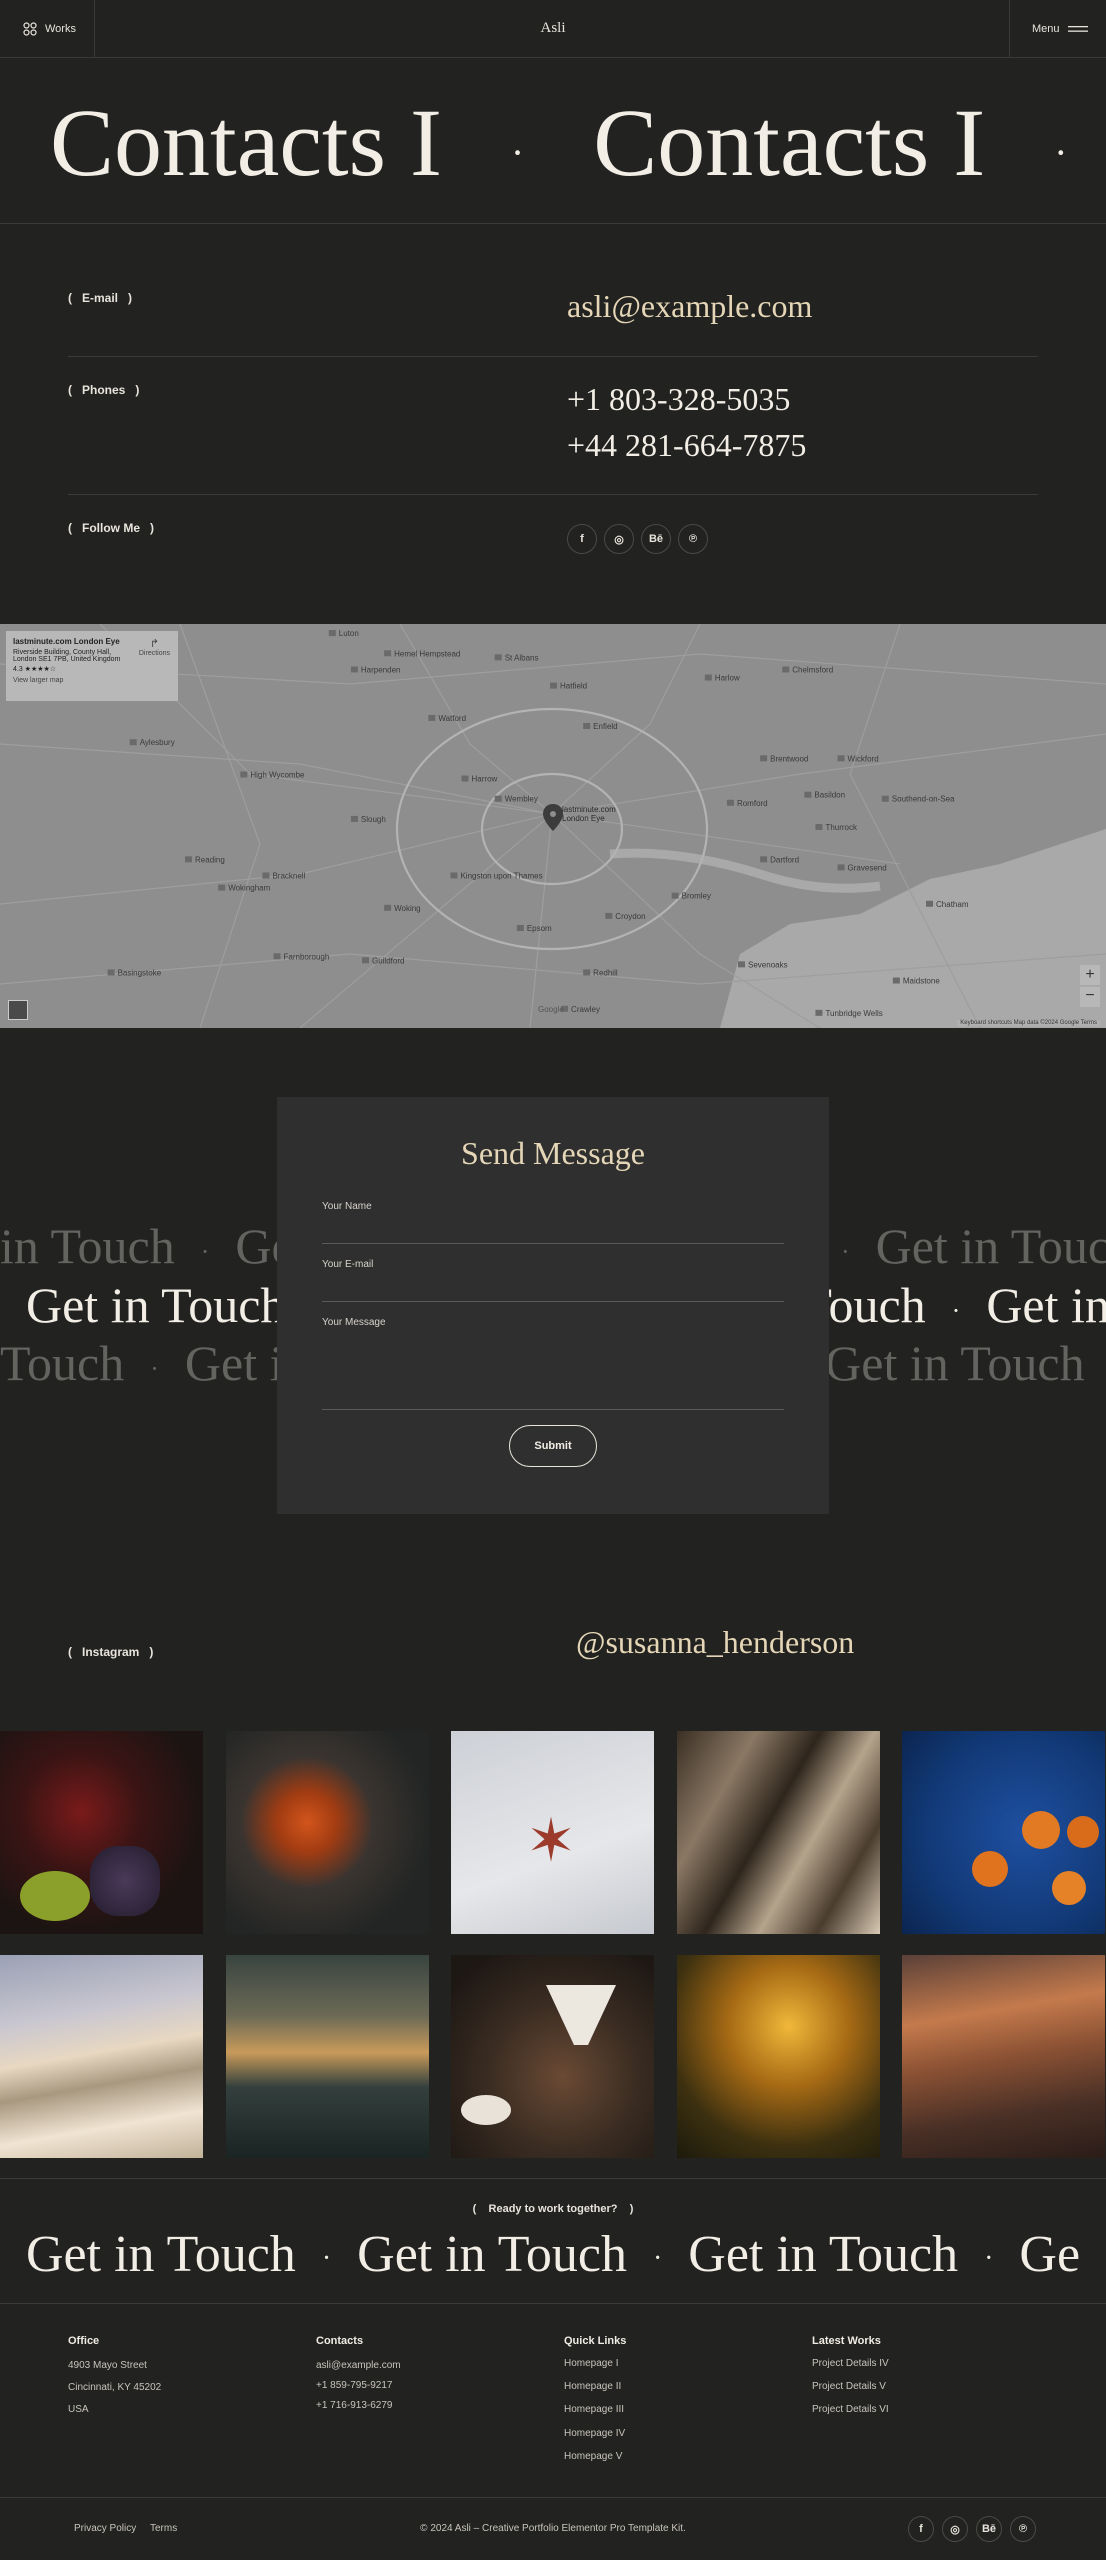 The height and width of the screenshot is (2560, 1106). I want to click on zoom-out-button: −, so click(1090, 997).